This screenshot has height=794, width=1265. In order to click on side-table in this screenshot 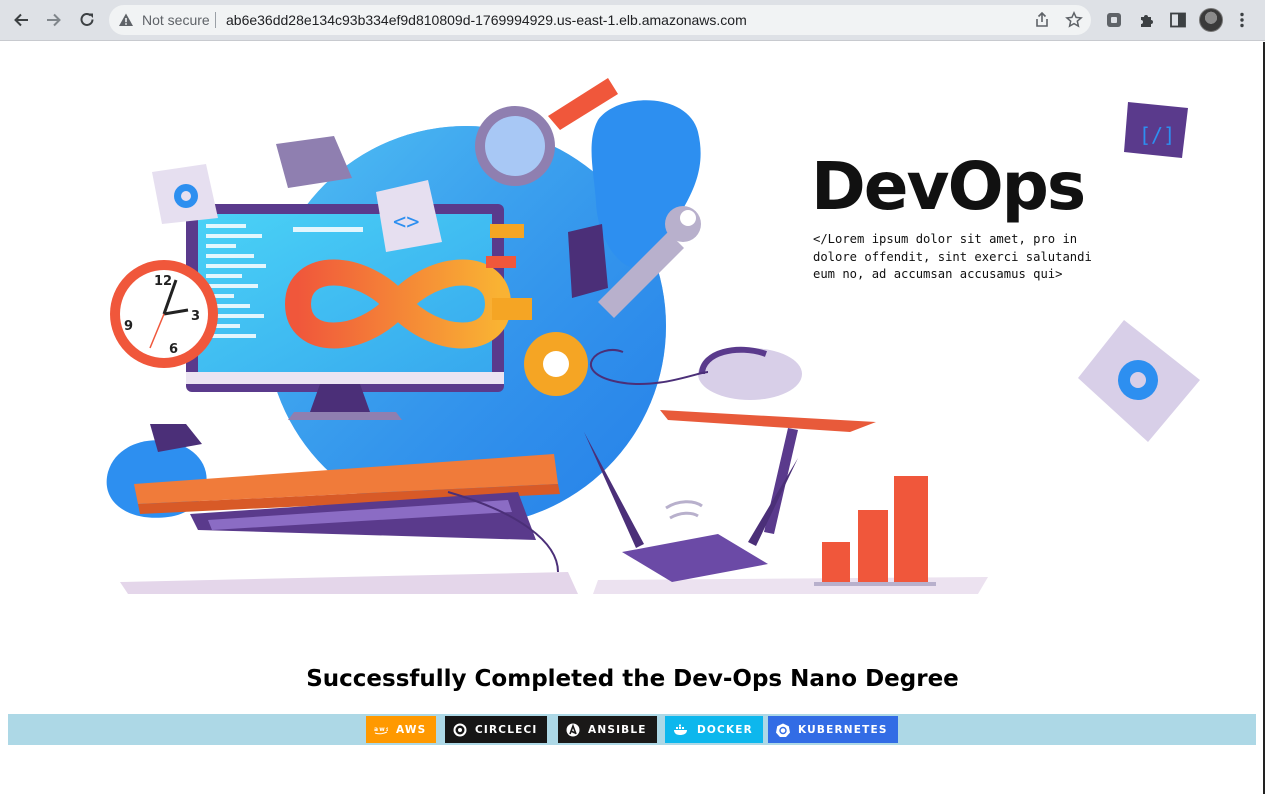, I will do `click(768, 421)`.